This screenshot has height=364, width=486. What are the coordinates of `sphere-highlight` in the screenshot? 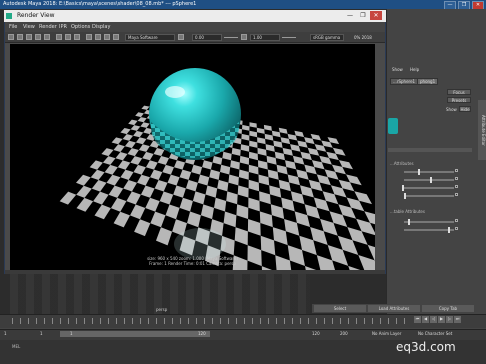 It's located at (175, 92).